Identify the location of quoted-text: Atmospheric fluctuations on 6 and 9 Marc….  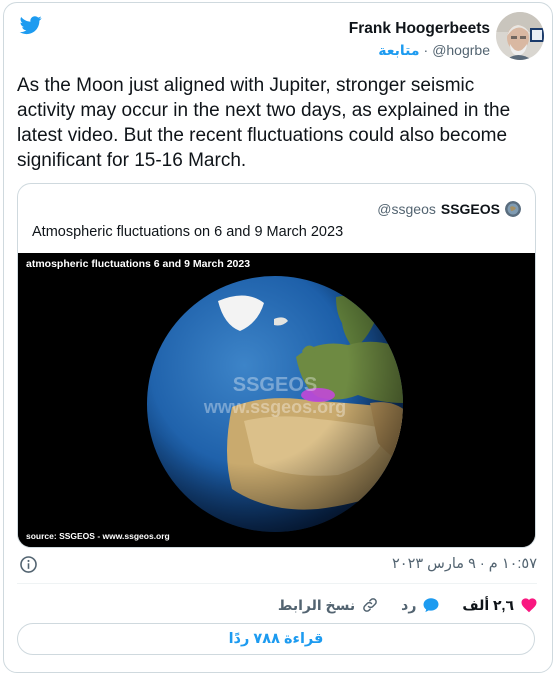
(188, 232).